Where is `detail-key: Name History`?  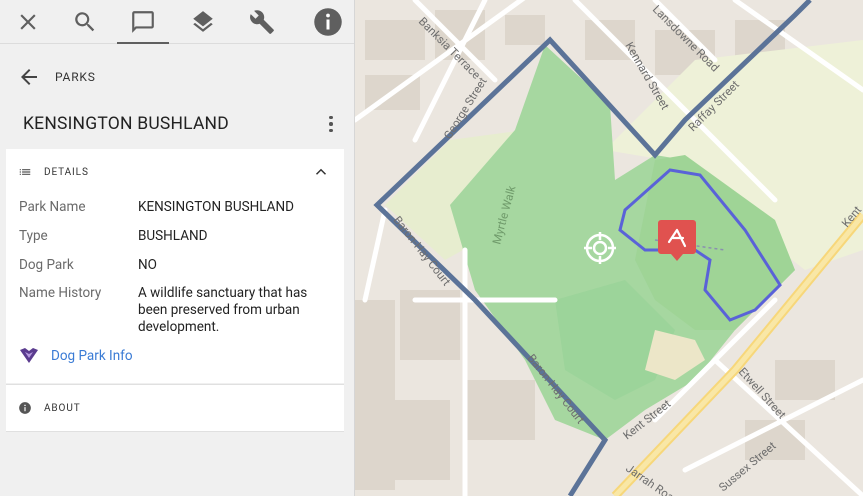 detail-key: Name History is located at coordinates (60, 293).